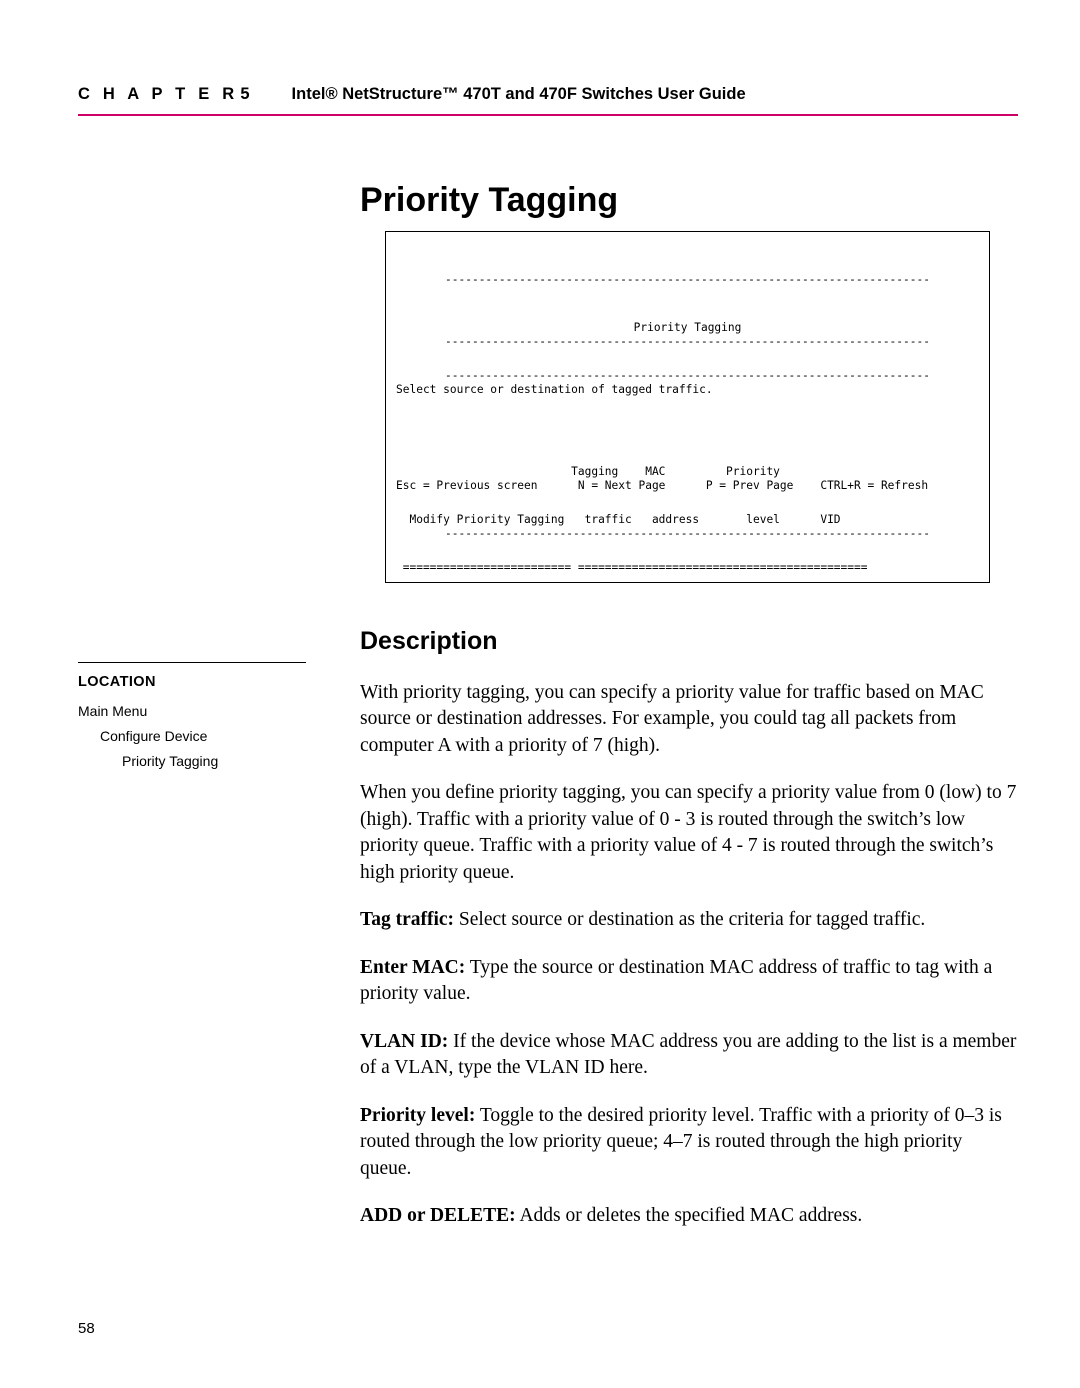  Describe the element at coordinates (117, 682) in the screenshot. I see `location-title: LOCATION` at that location.